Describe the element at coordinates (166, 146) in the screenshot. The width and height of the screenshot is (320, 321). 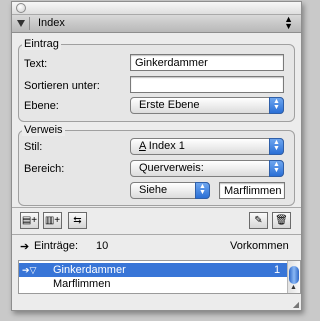
I see `style-value: Index 1` at that location.